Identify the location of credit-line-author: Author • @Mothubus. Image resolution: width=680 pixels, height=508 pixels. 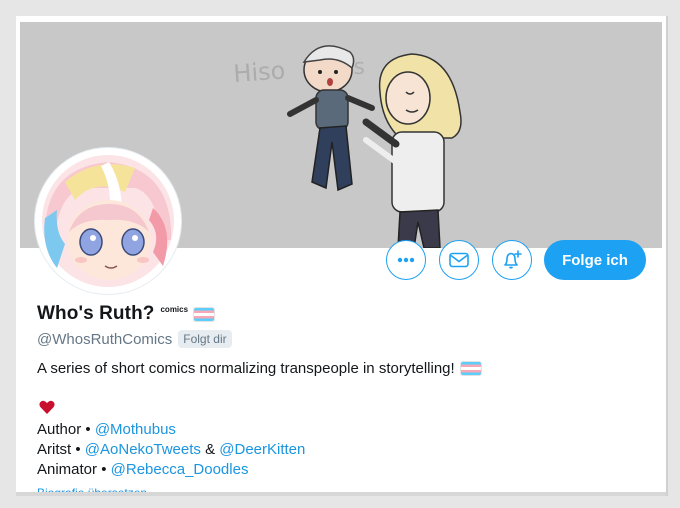
(171, 430).